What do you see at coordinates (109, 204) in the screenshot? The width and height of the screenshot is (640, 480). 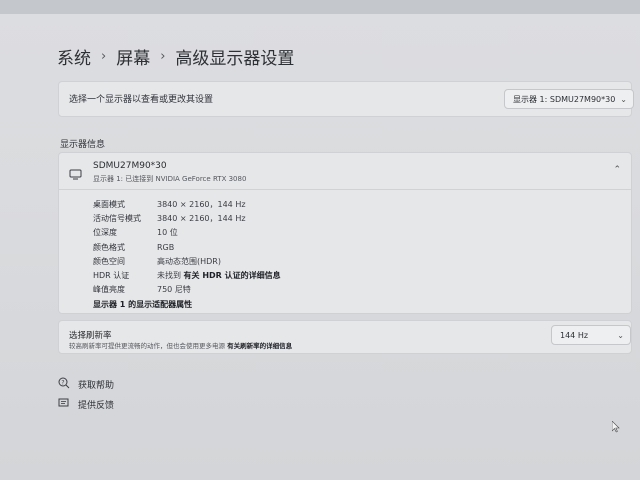 I see `info-key: 桌面模式` at bounding box center [109, 204].